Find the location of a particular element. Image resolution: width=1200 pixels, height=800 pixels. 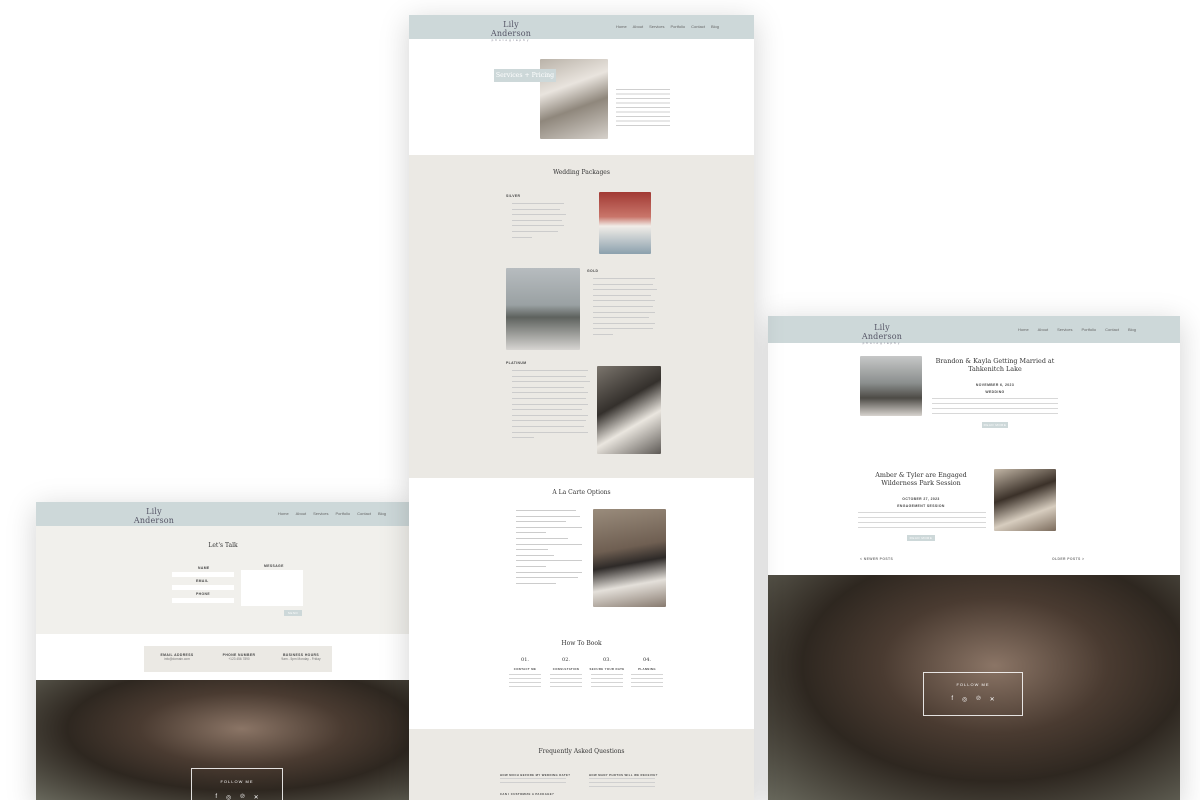

how-to-book-title: How To Book is located at coordinates (581, 643).